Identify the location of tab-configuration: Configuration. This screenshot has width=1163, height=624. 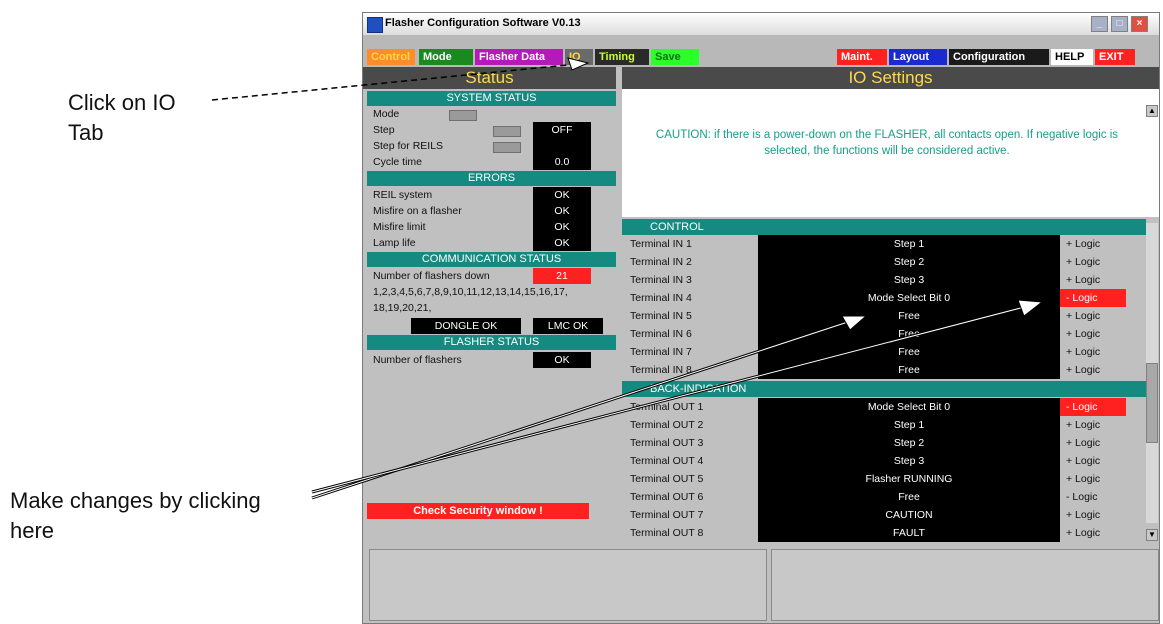
(999, 57).